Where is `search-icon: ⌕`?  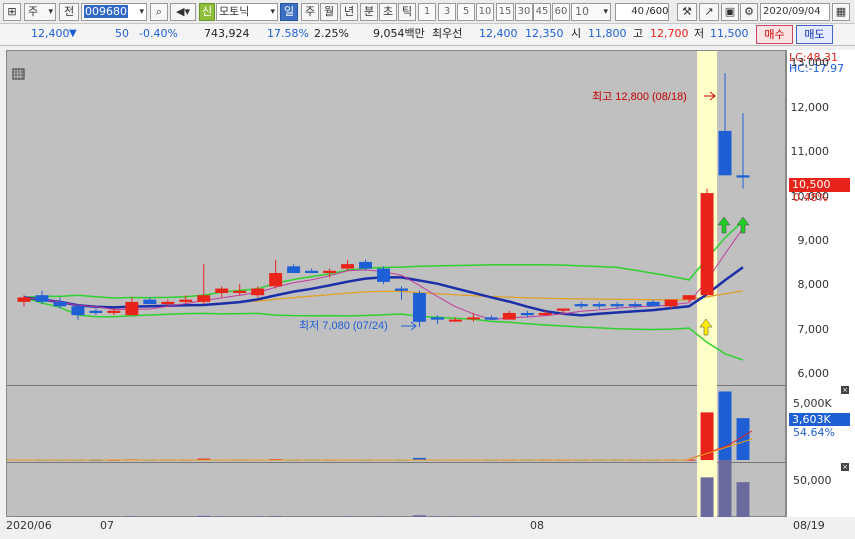 search-icon: ⌕ is located at coordinates (159, 12).